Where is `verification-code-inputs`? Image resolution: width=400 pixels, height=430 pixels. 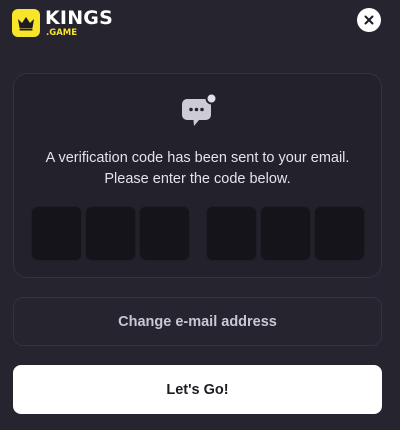 verification-code-inputs is located at coordinates (199, 233).